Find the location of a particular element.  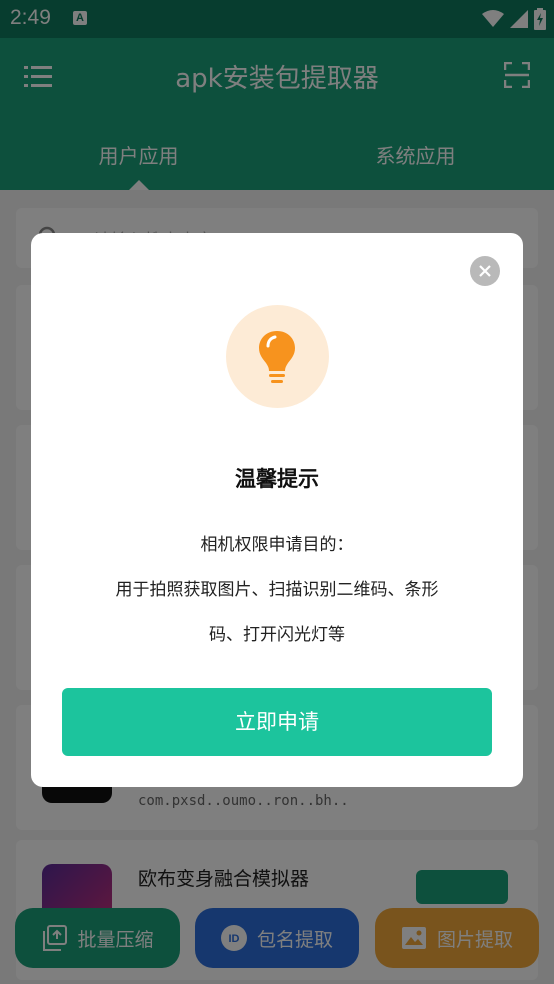

dialog-body-line: 用于拍照获取图片、扫描识别二维码、条形 is located at coordinates (277, 590).